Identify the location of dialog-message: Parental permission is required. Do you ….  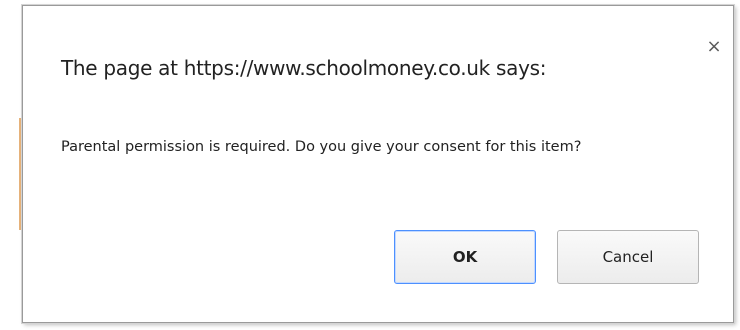
(321, 147).